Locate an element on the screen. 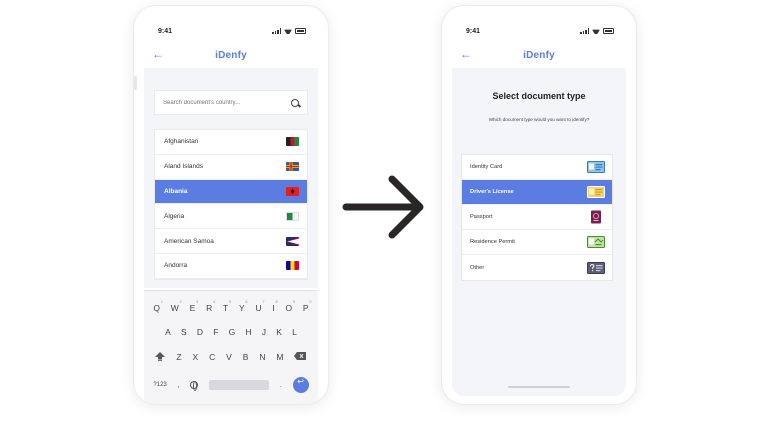  document-row-drivers-license: Driver's License is located at coordinates (537, 192).